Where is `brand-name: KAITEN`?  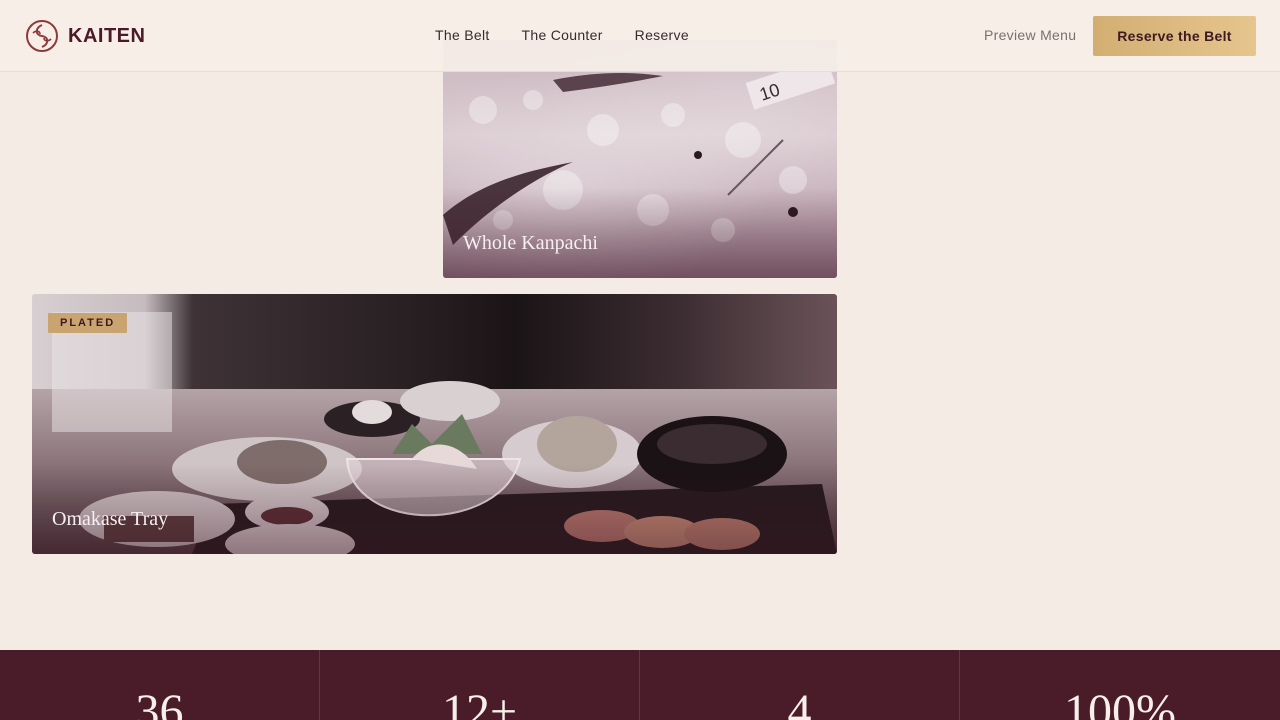
brand-name: KAITEN is located at coordinates (107, 35).